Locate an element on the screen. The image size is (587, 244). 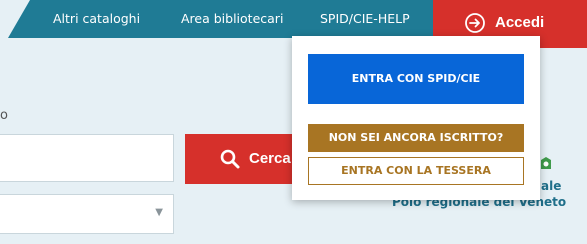
search-button: Cerca is located at coordinates (245, 159).